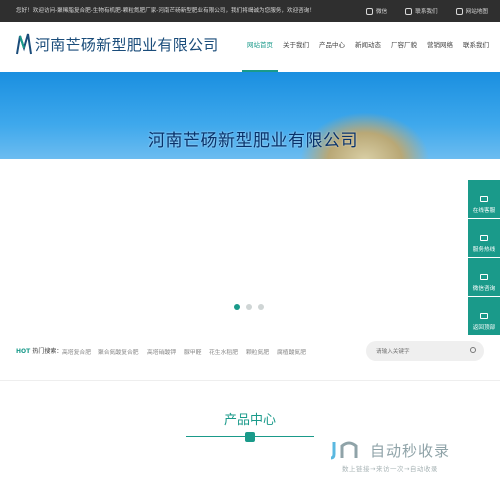  Describe the element at coordinates (410, 451) in the screenshot. I see `watermark-title: 自动秒收录` at that location.